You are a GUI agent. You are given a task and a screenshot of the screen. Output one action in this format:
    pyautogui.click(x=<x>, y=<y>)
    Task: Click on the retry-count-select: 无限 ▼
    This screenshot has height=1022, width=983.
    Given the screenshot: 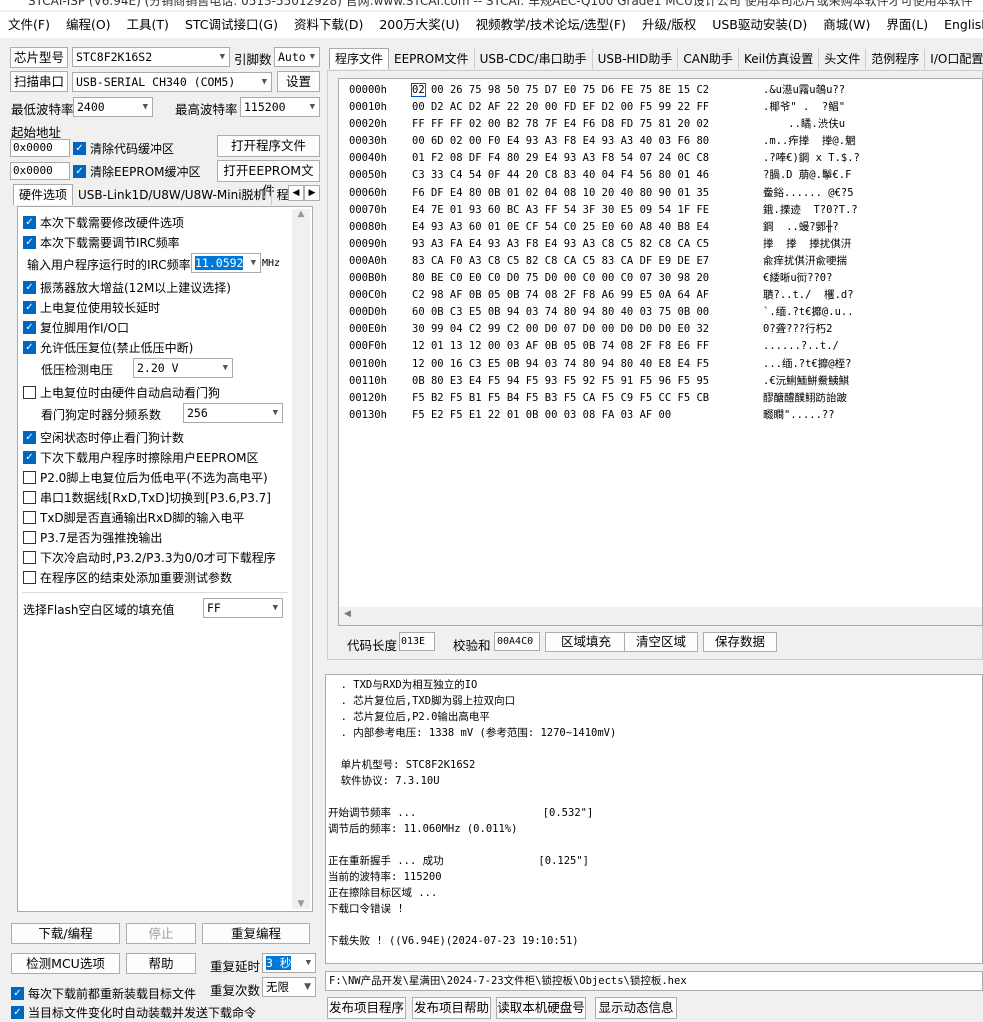 What is the action you would take?
    pyautogui.click(x=289, y=987)
    